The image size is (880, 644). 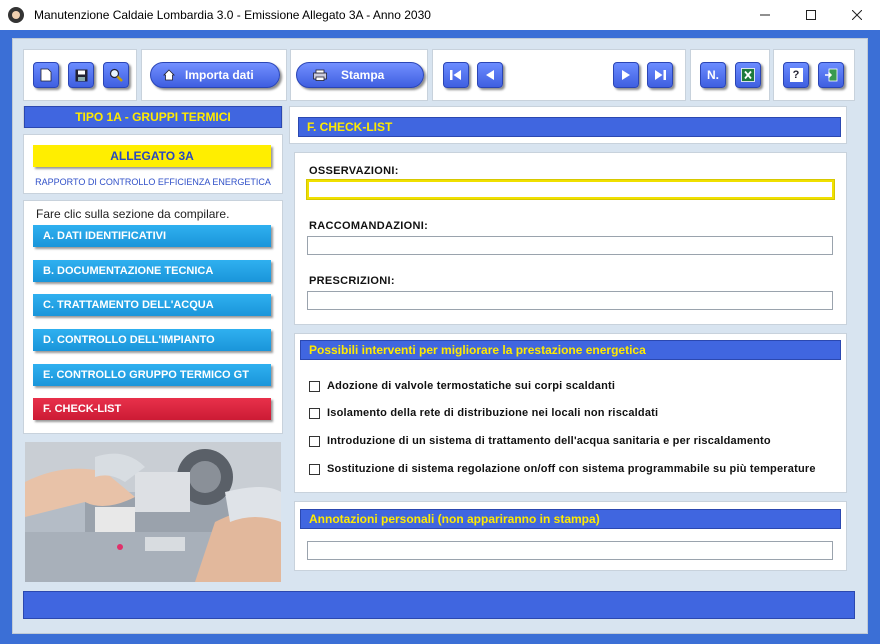 What do you see at coordinates (152, 409) in the screenshot?
I see `section-f-button: F. CHECK-LIST` at bounding box center [152, 409].